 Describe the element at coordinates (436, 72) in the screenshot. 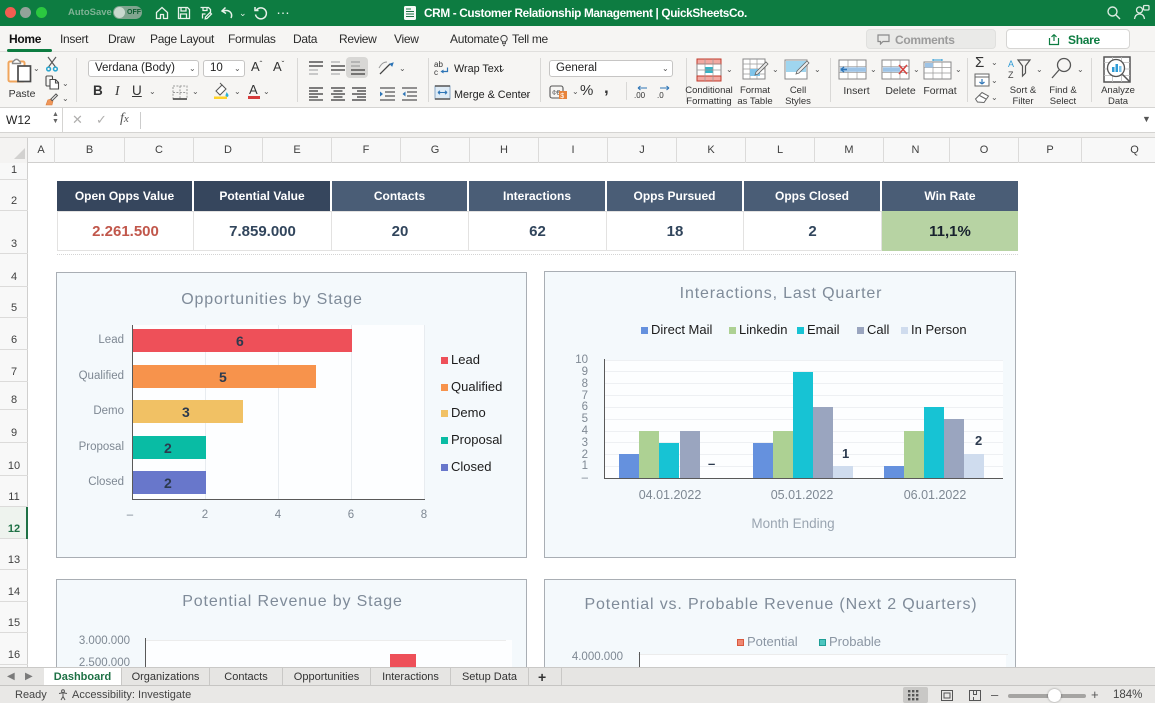

I see `svg-text: c` at that location.